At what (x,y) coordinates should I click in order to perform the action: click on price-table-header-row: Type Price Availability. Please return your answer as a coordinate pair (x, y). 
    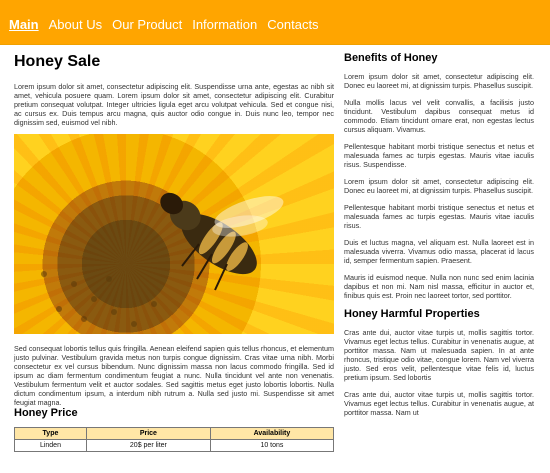
    Looking at the image, I should click on (174, 433).